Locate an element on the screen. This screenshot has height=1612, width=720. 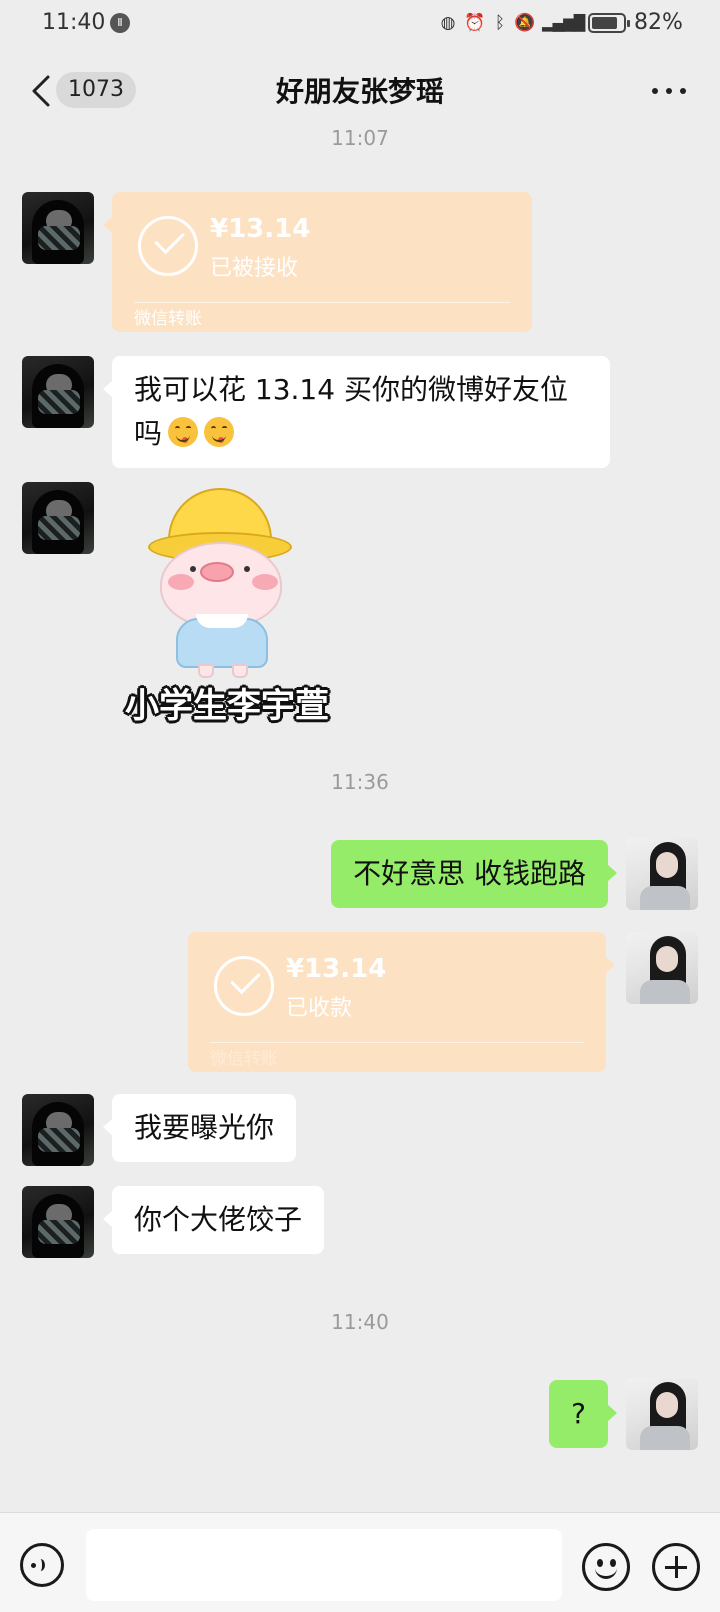
message-timestamp: 11:07 is located at coordinates (360, 138).